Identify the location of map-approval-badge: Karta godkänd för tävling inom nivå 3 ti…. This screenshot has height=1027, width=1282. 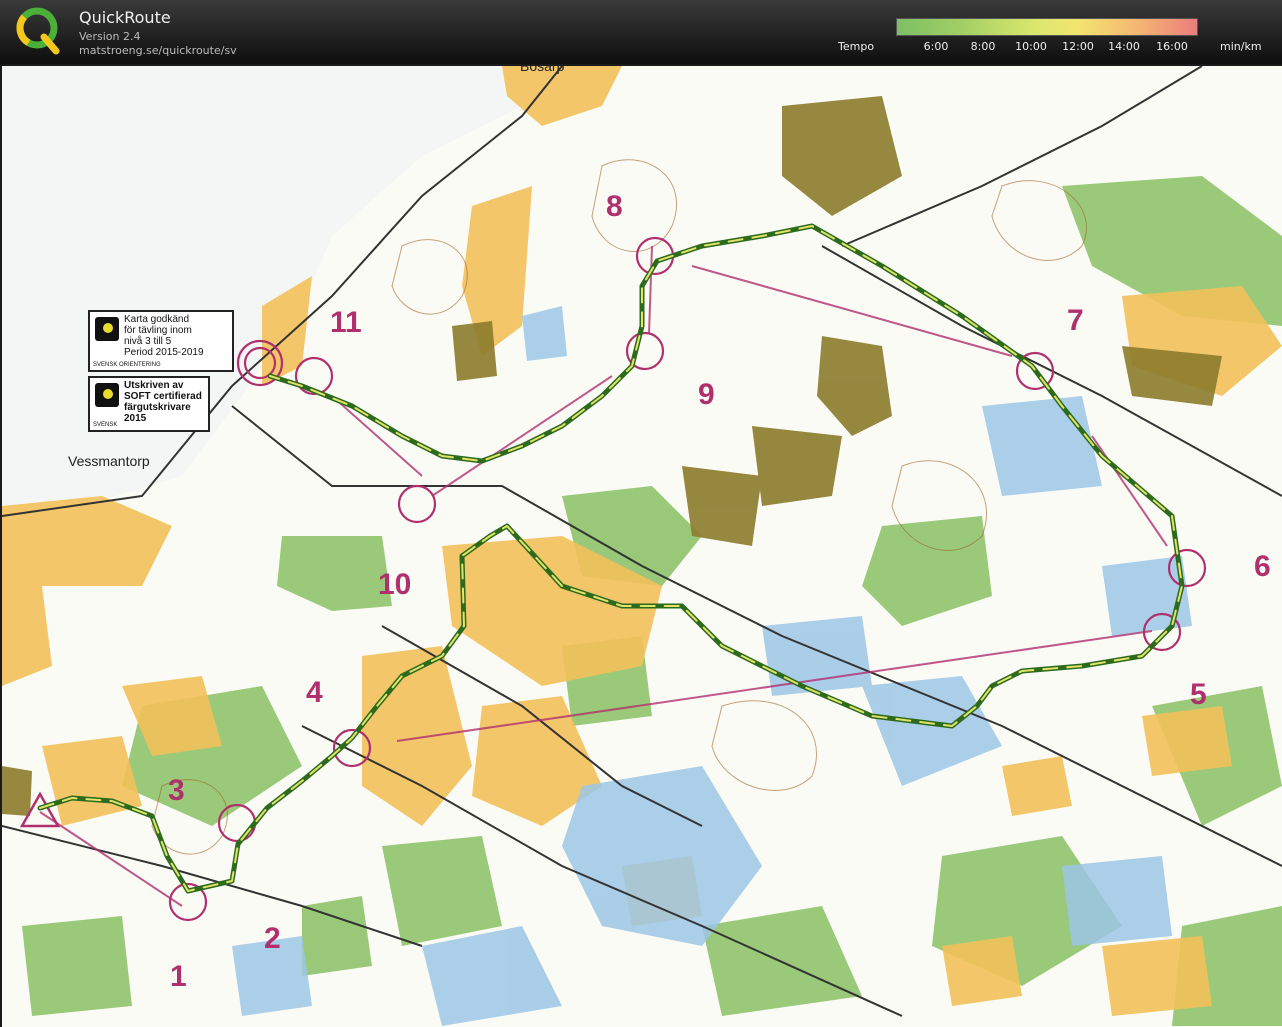
(161, 341).